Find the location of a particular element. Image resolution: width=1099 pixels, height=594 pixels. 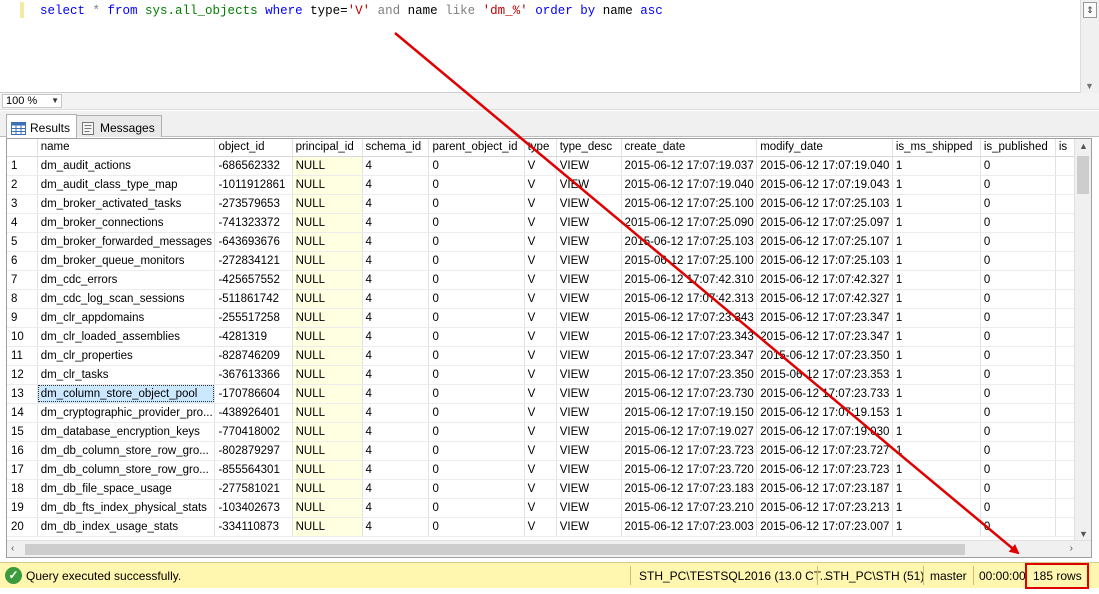

column-header-modify-date: modify_date is located at coordinates (824, 148).